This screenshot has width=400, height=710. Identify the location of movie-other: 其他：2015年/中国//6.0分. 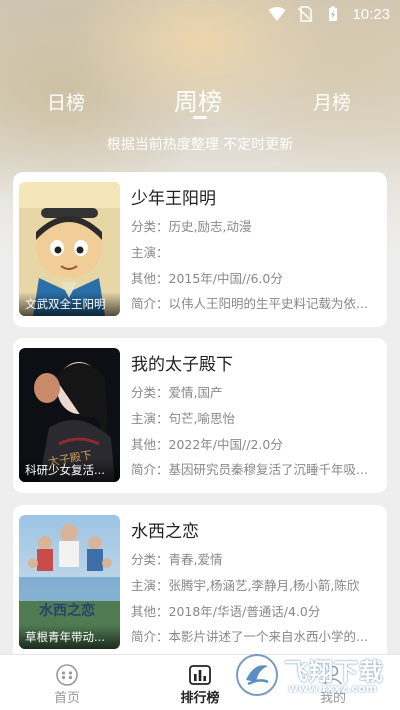
(207, 278).